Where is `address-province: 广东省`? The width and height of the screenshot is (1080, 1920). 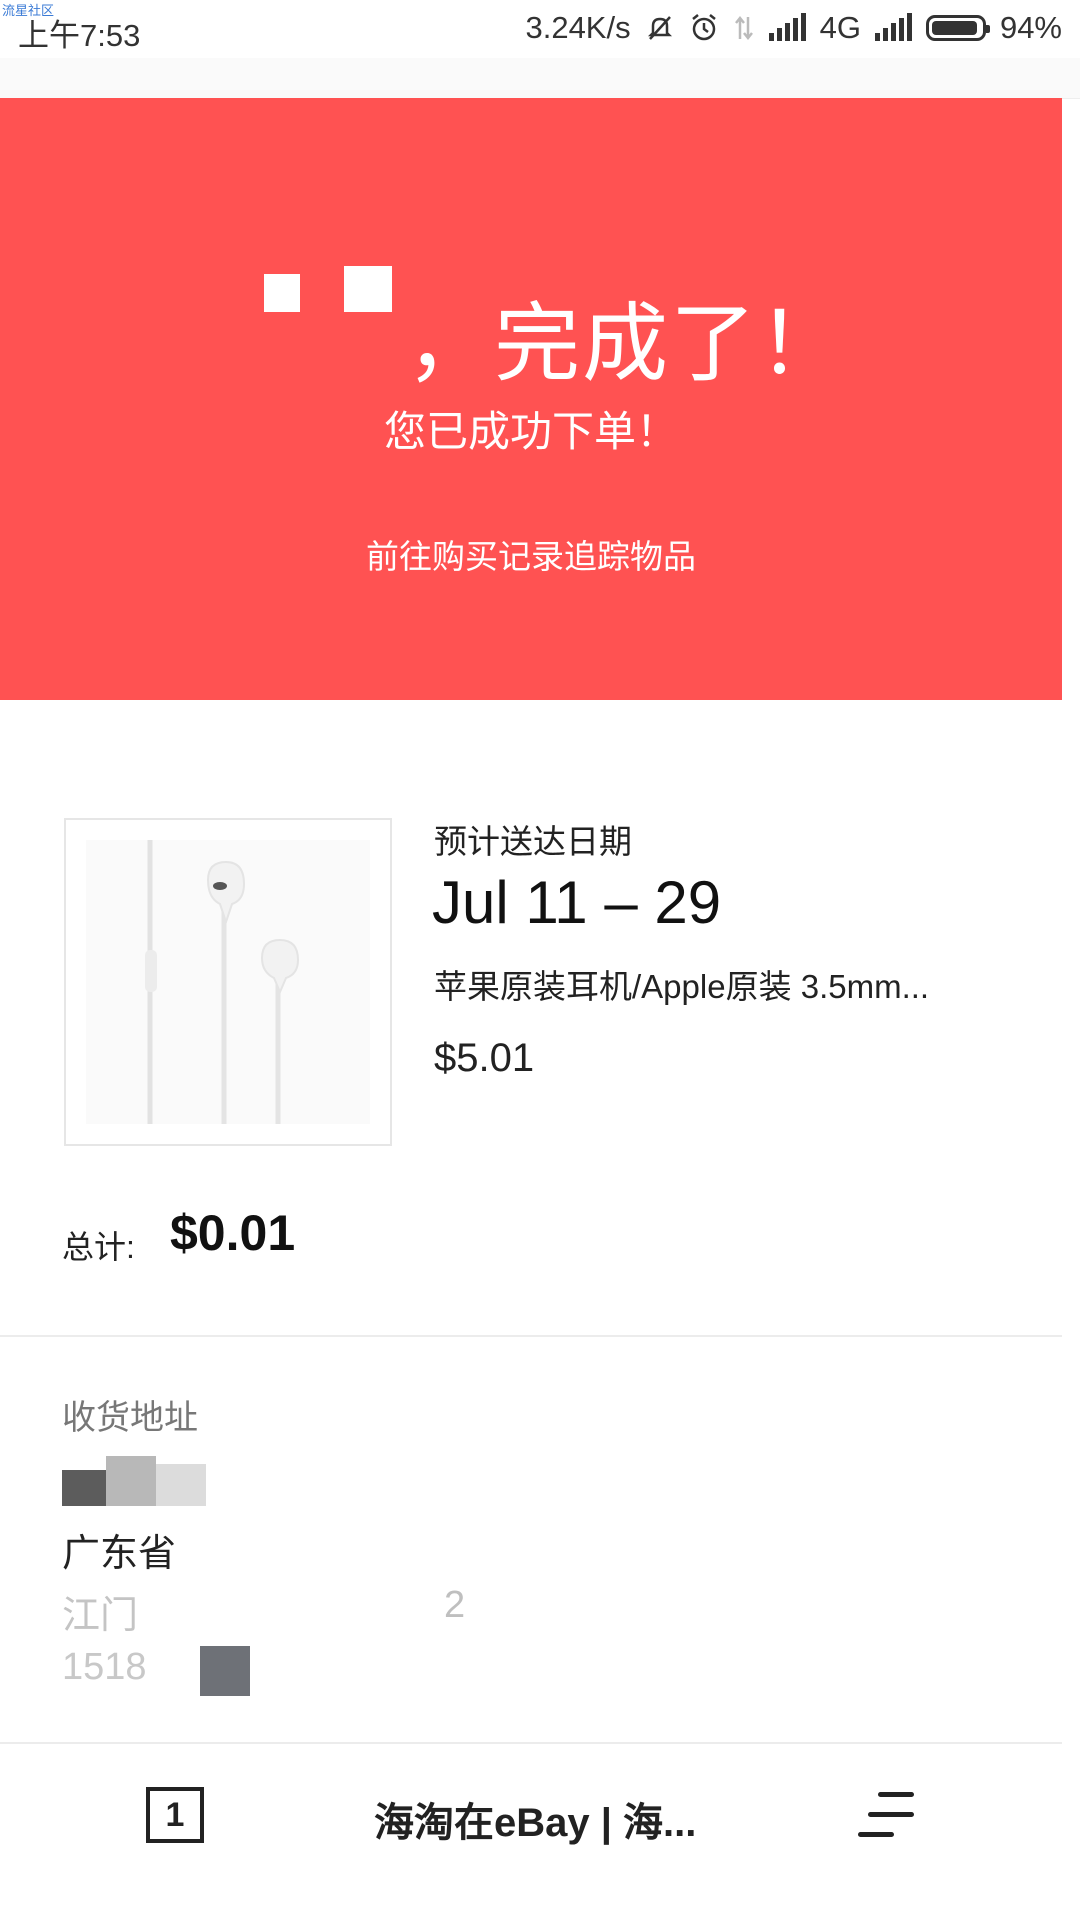 address-province: 广东省 is located at coordinates (119, 1554).